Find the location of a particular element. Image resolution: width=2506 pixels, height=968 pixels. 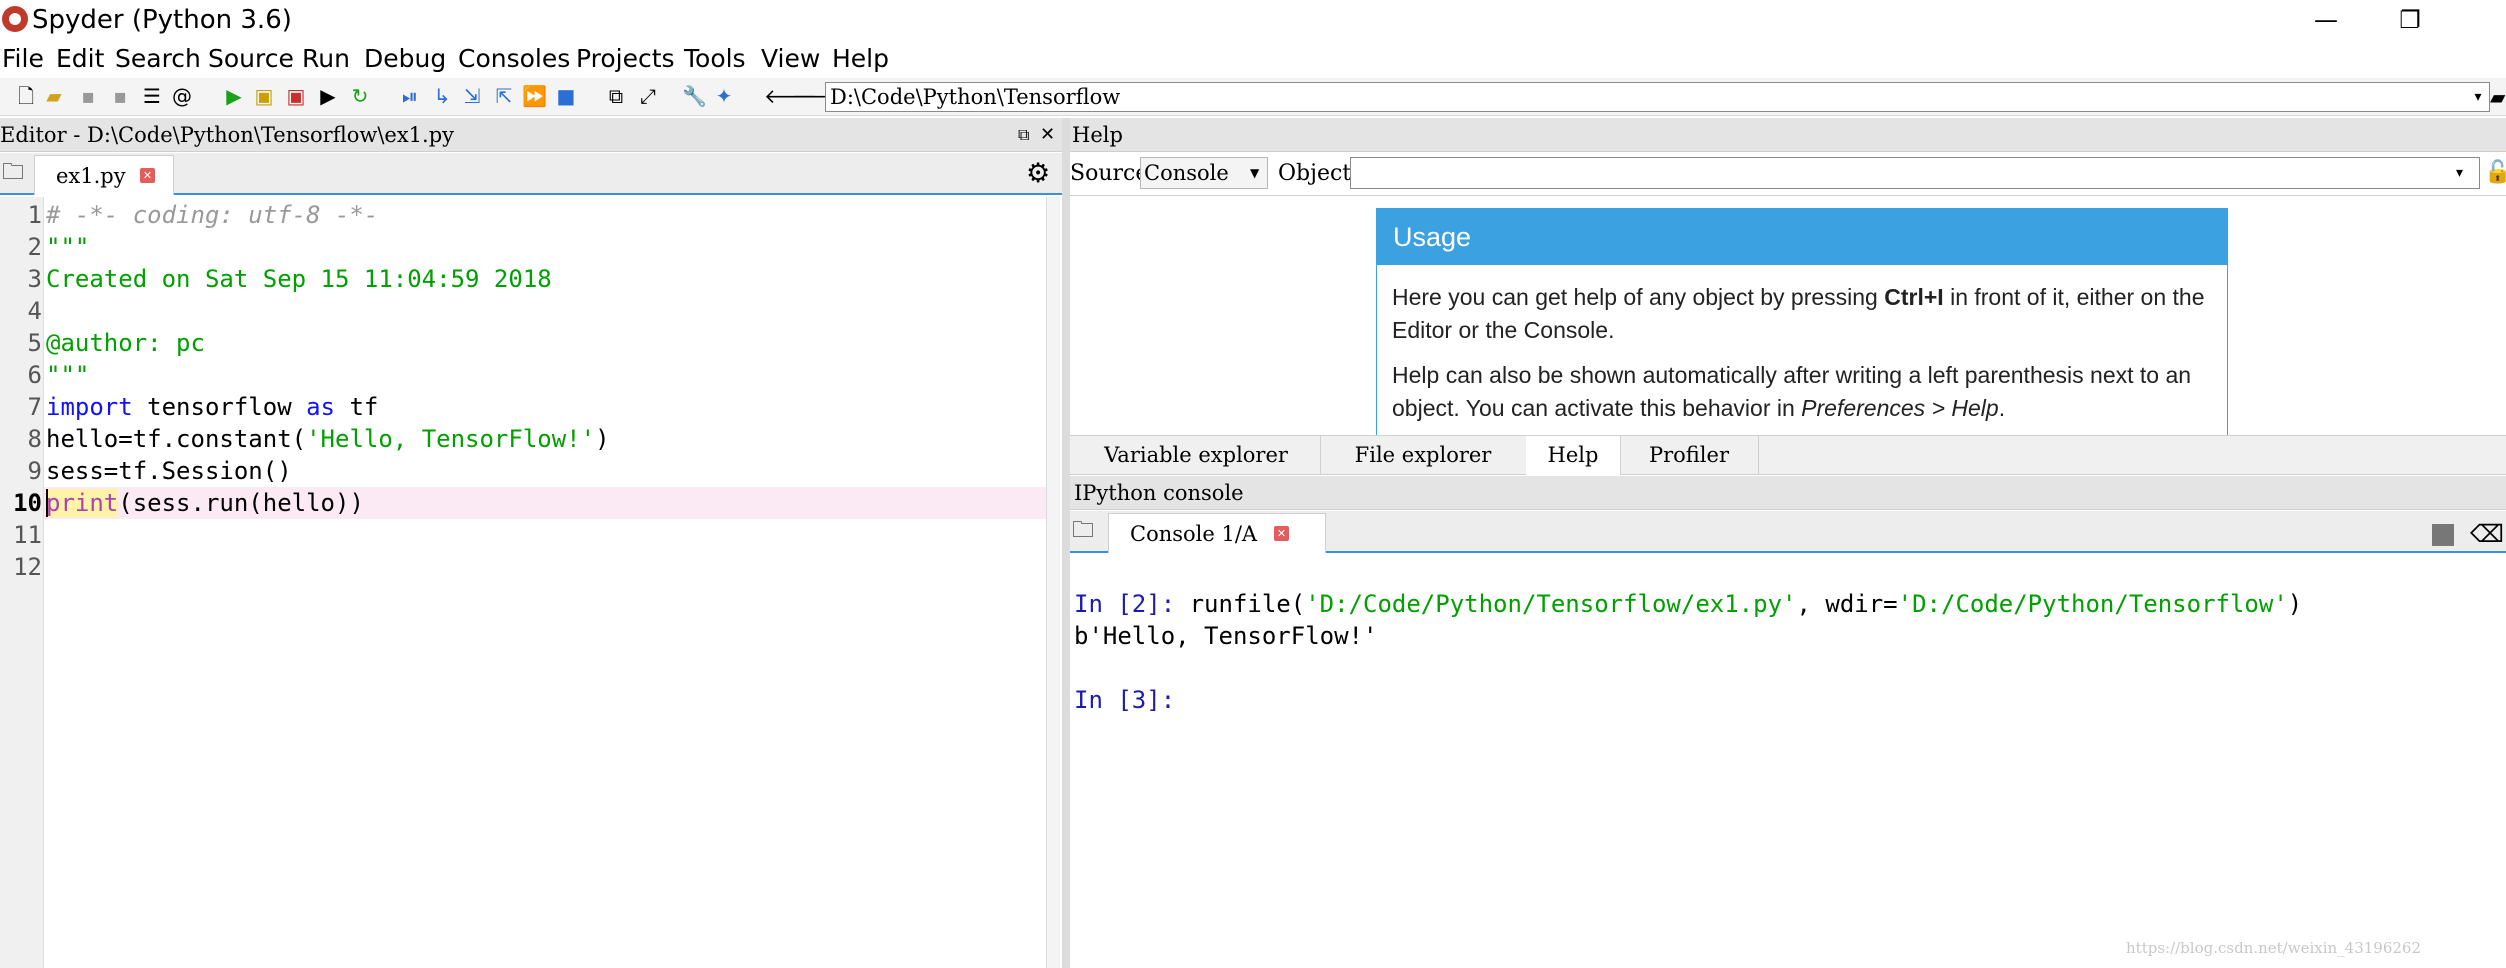

menu-search: Search is located at coordinates (158, 59).